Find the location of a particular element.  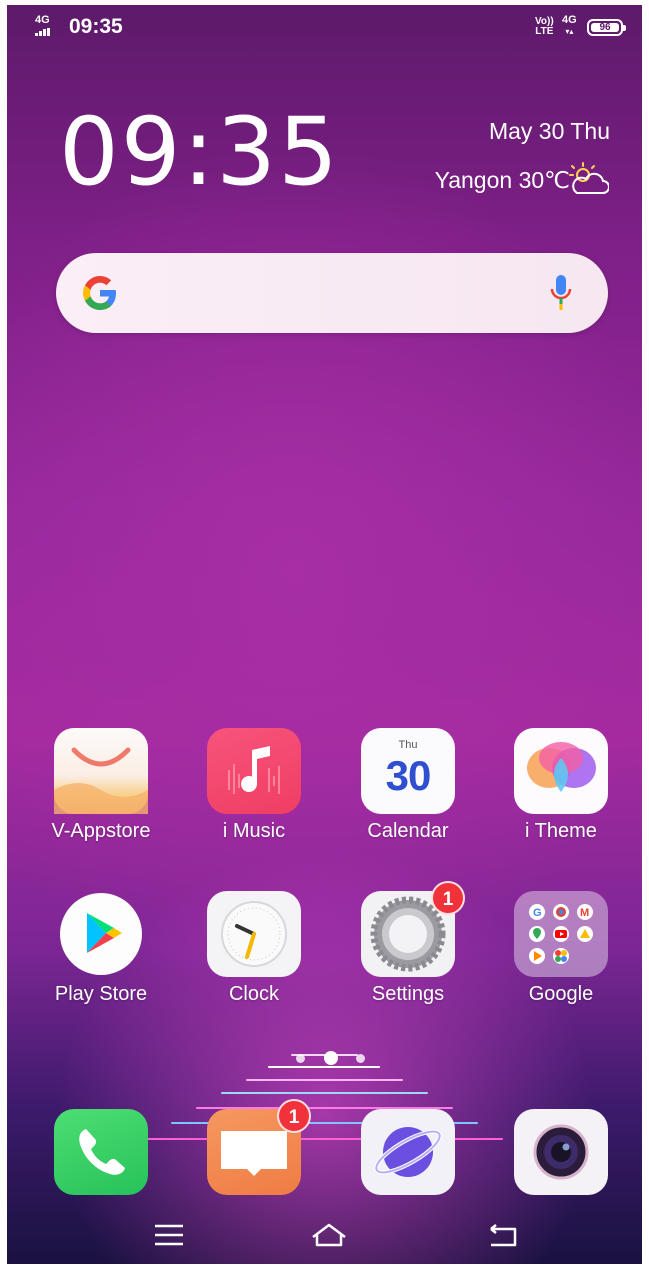

clock-icon is located at coordinates (254, 934).